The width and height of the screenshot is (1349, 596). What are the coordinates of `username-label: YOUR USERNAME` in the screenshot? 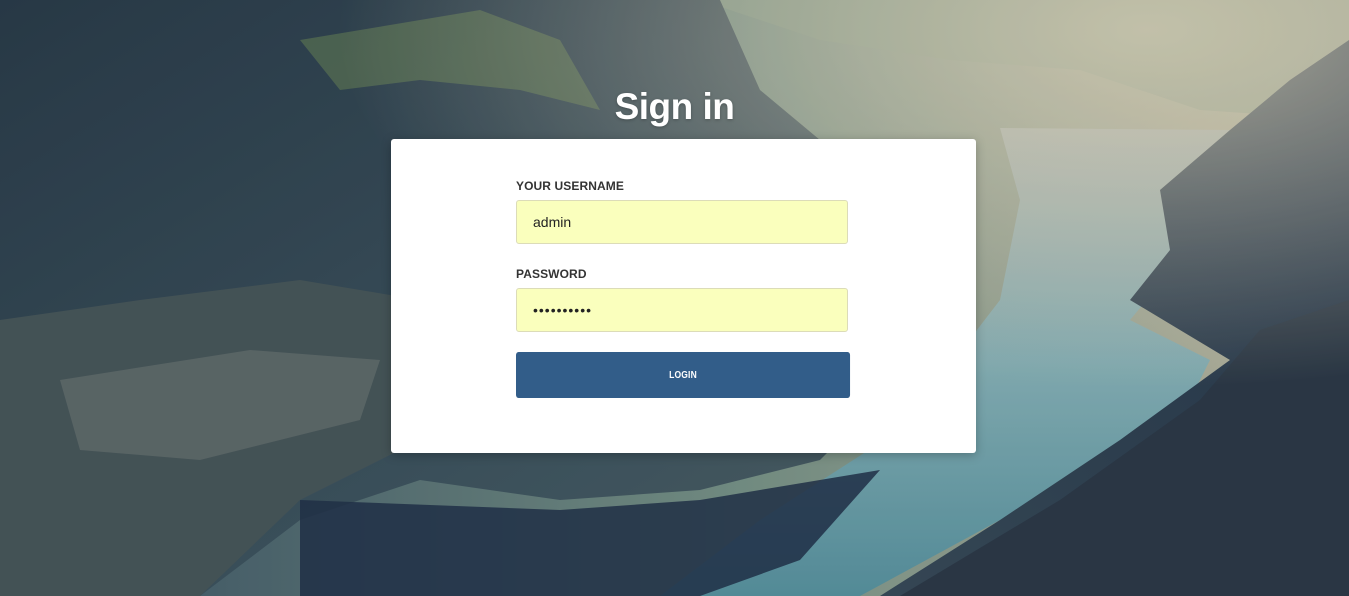 It's located at (570, 186).